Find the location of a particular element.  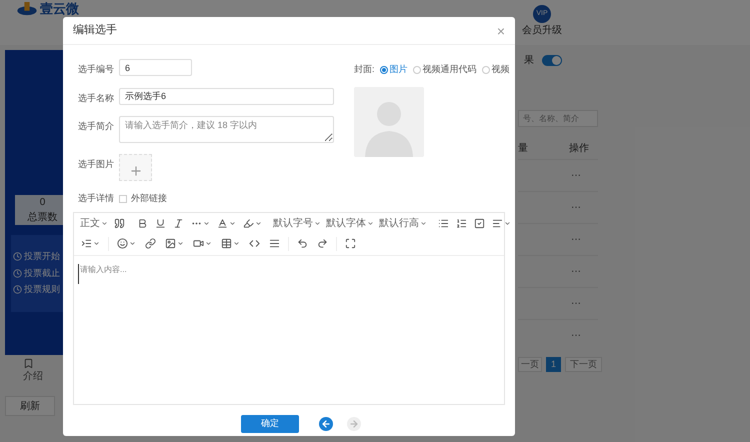

info-text: 投票规则 is located at coordinates (42, 289).